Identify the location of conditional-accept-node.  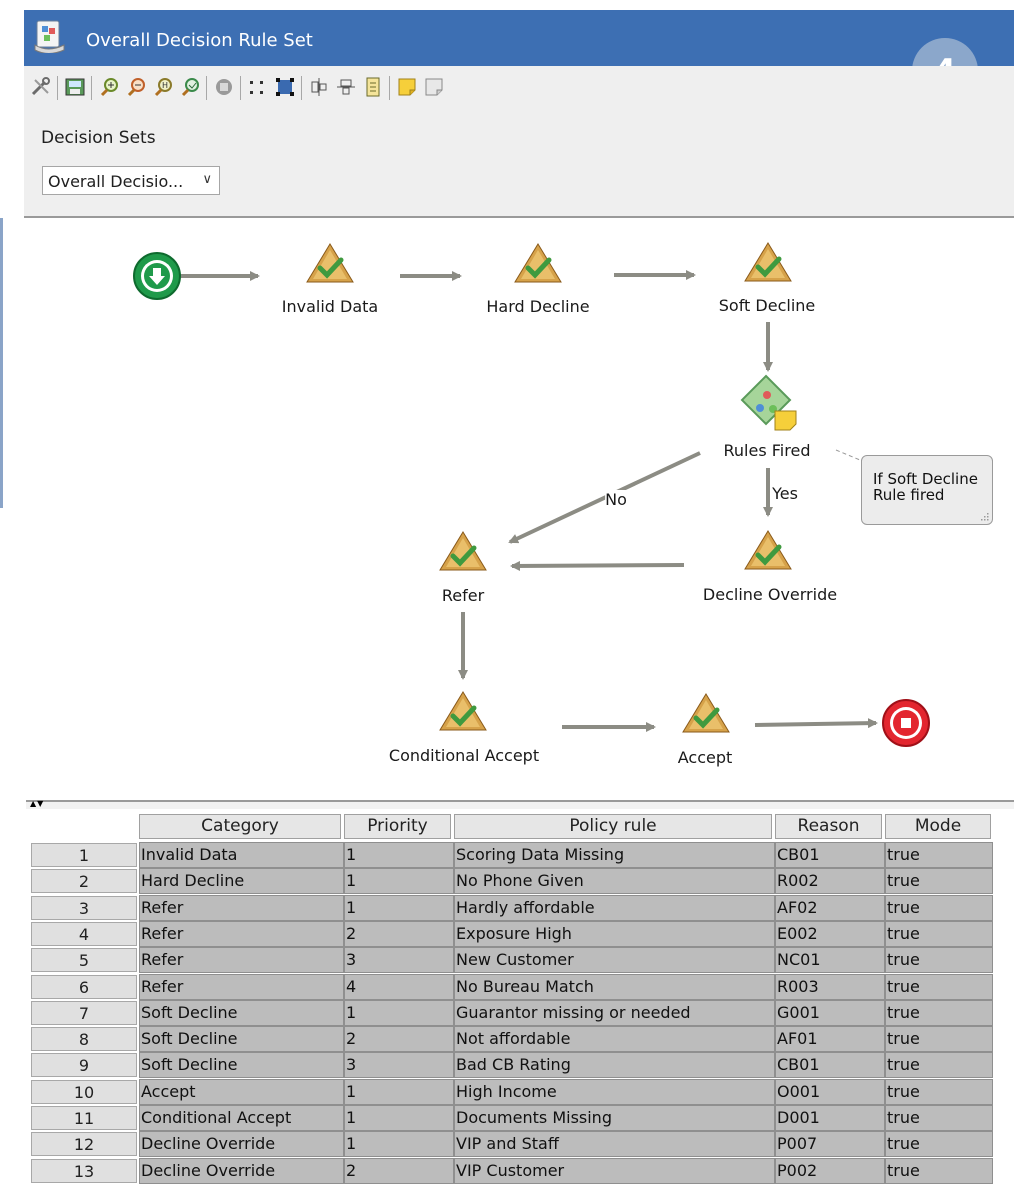
(463, 711).